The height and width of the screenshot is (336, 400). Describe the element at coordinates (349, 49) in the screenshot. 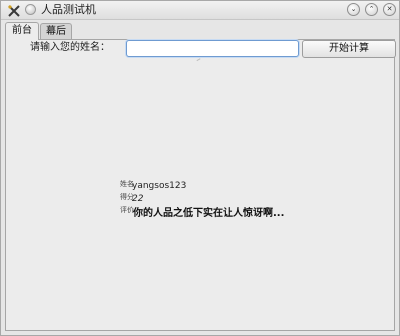

I see `calculate-button: 开始计算` at that location.